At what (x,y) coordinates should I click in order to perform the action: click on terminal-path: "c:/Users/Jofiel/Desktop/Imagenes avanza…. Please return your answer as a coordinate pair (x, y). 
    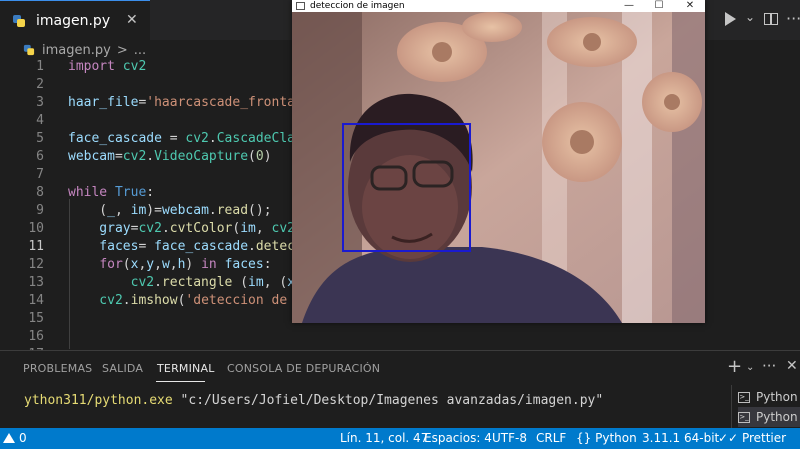
    Looking at the image, I should click on (392, 400).